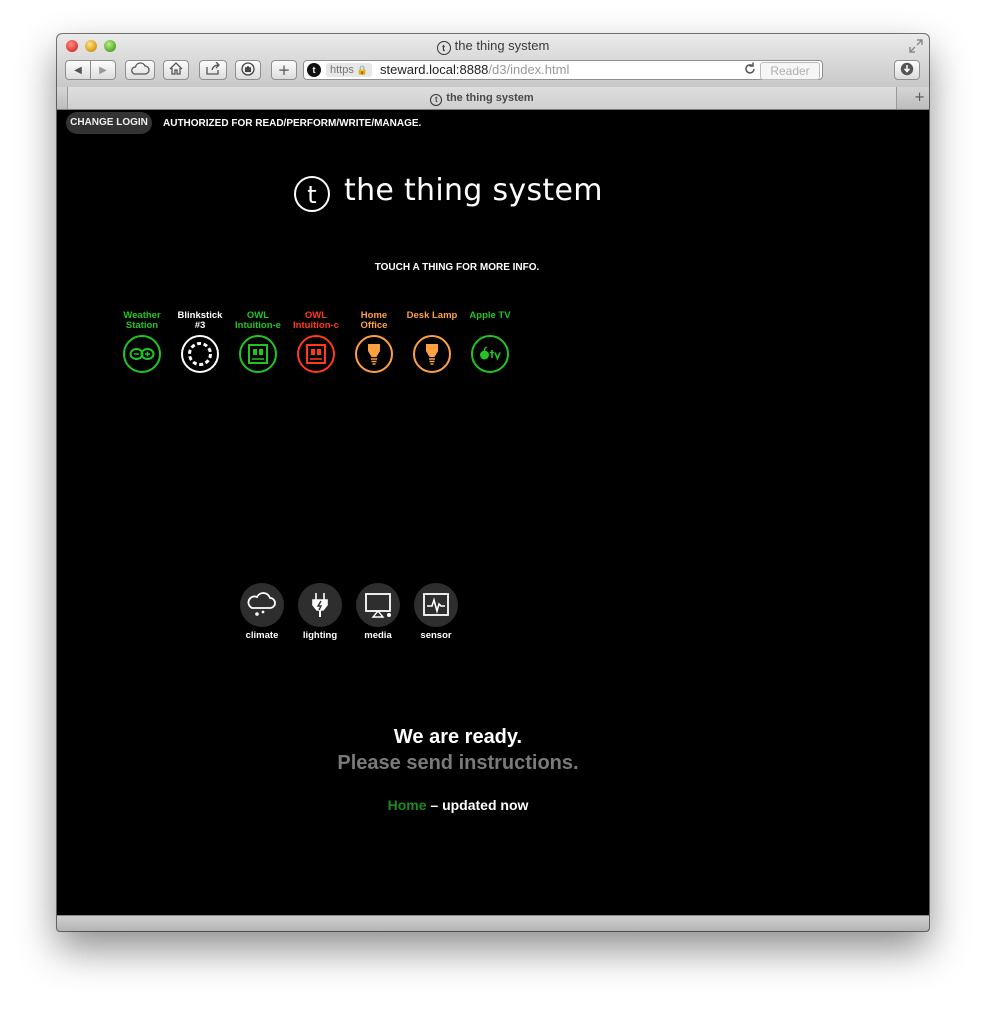 The height and width of the screenshot is (1011, 986). What do you see at coordinates (443, 48) in the screenshot?
I see `site-logo-icon: t` at bounding box center [443, 48].